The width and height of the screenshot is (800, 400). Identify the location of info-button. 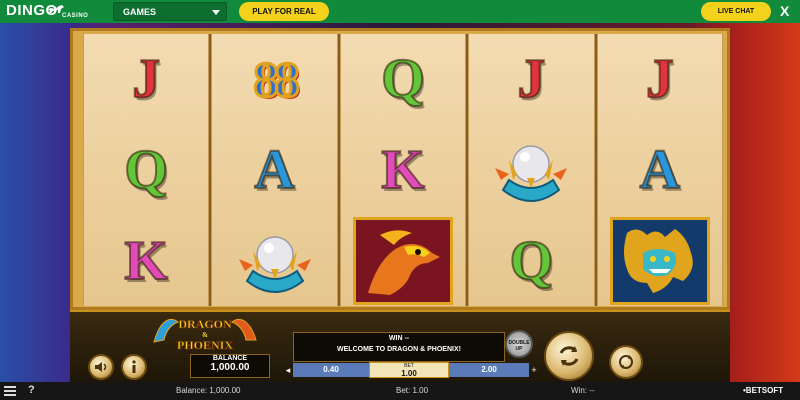
(134, 367).